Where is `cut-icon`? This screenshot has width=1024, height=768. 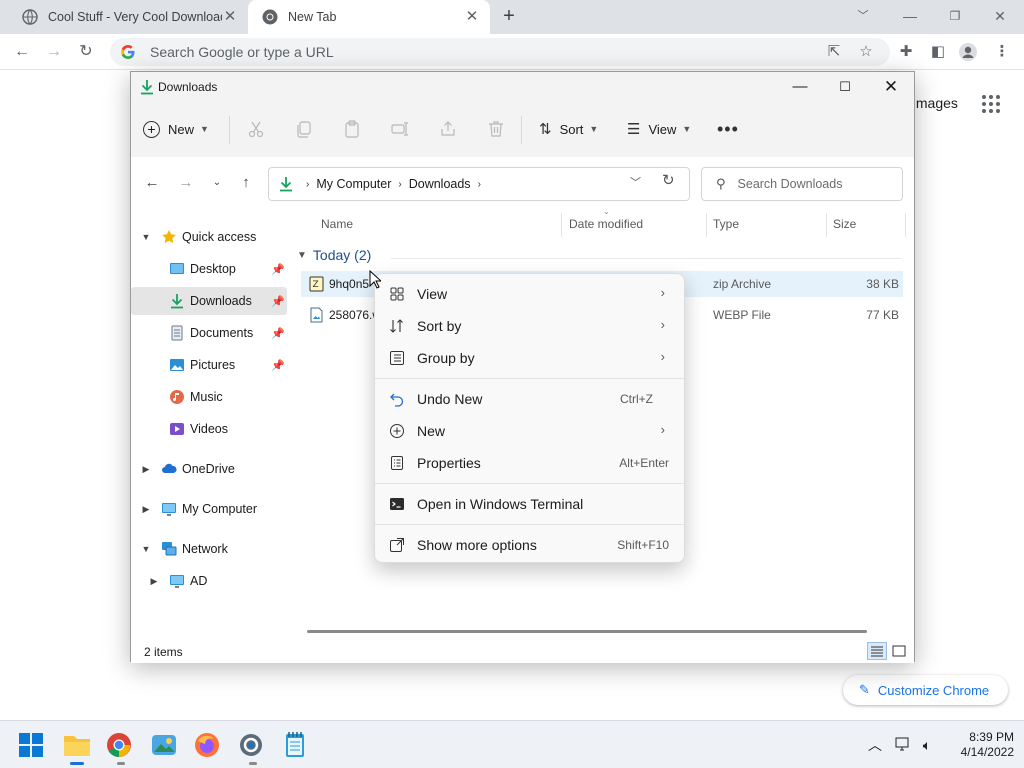 cut-icon is located at coordinates (256, 129).